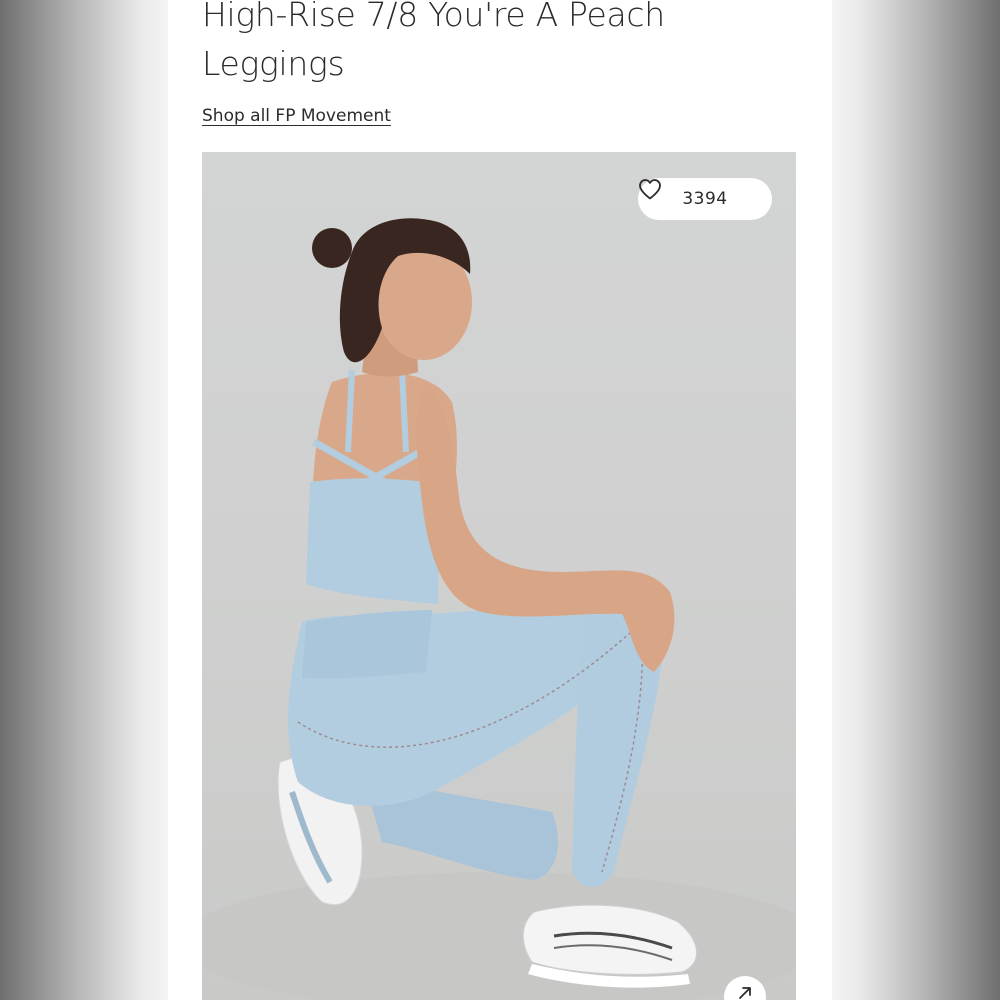  What do you see at coordinates (745, 993) in the screenshot?
I see `arrow-up-right-icon` at bounding box center [745, 993].